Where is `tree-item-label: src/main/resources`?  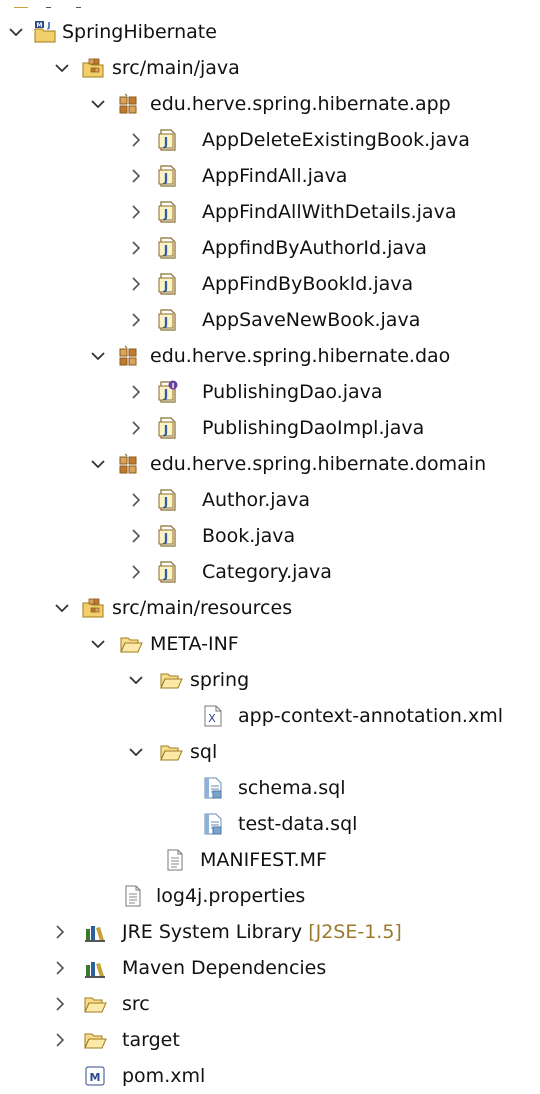 tree-item-label: src/main/resources is located at coordinates (202, 608).